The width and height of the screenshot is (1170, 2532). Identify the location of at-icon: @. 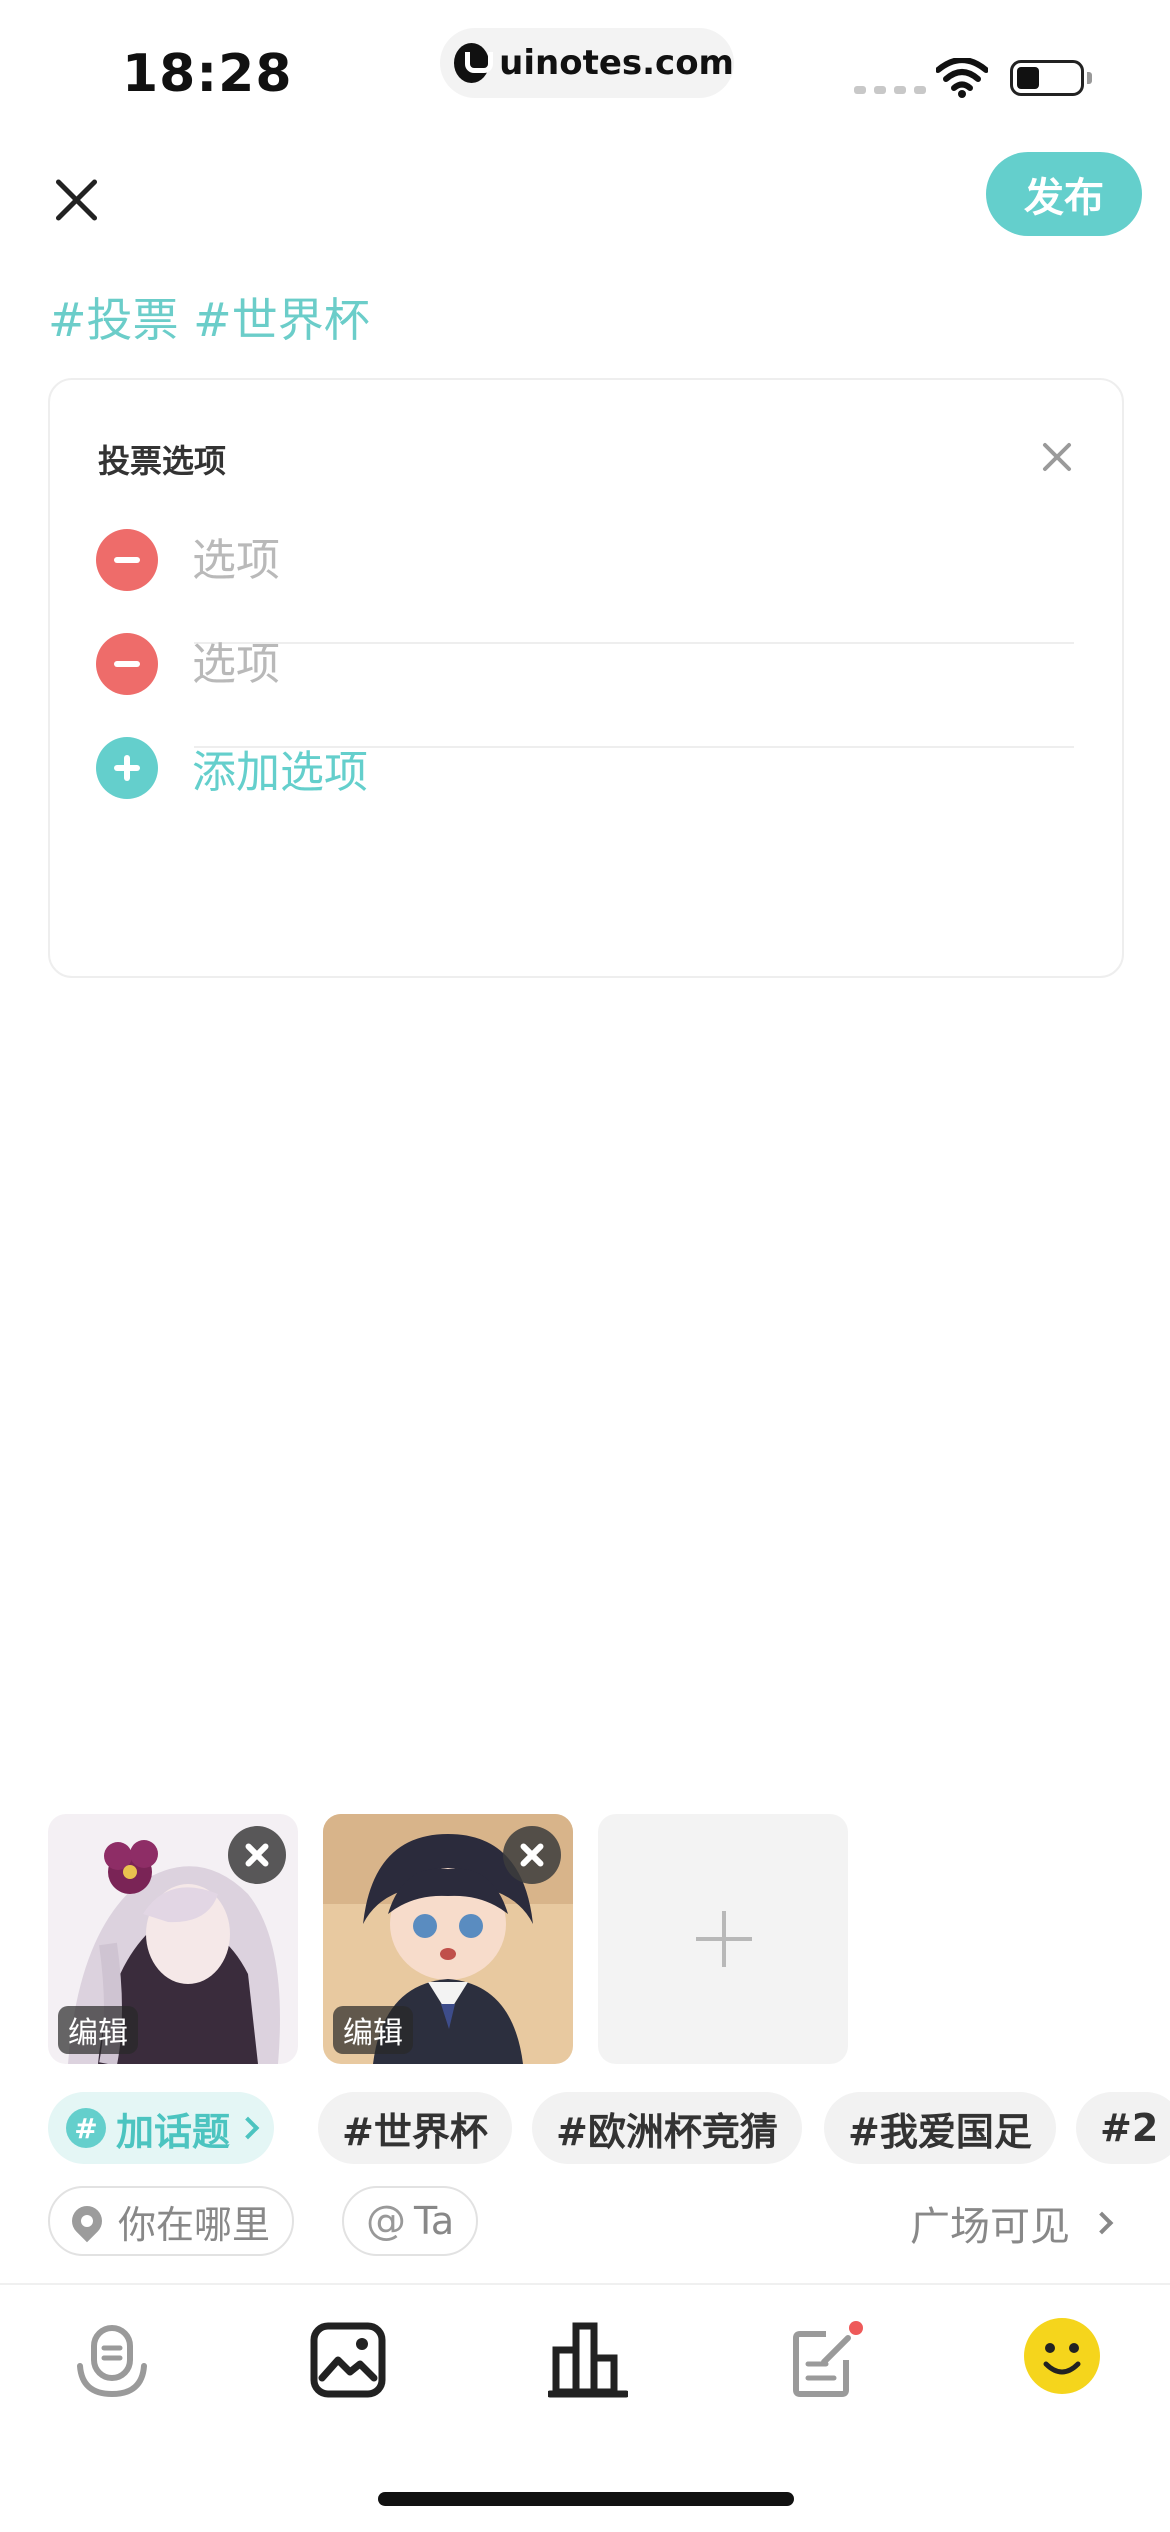
(386, 2221).